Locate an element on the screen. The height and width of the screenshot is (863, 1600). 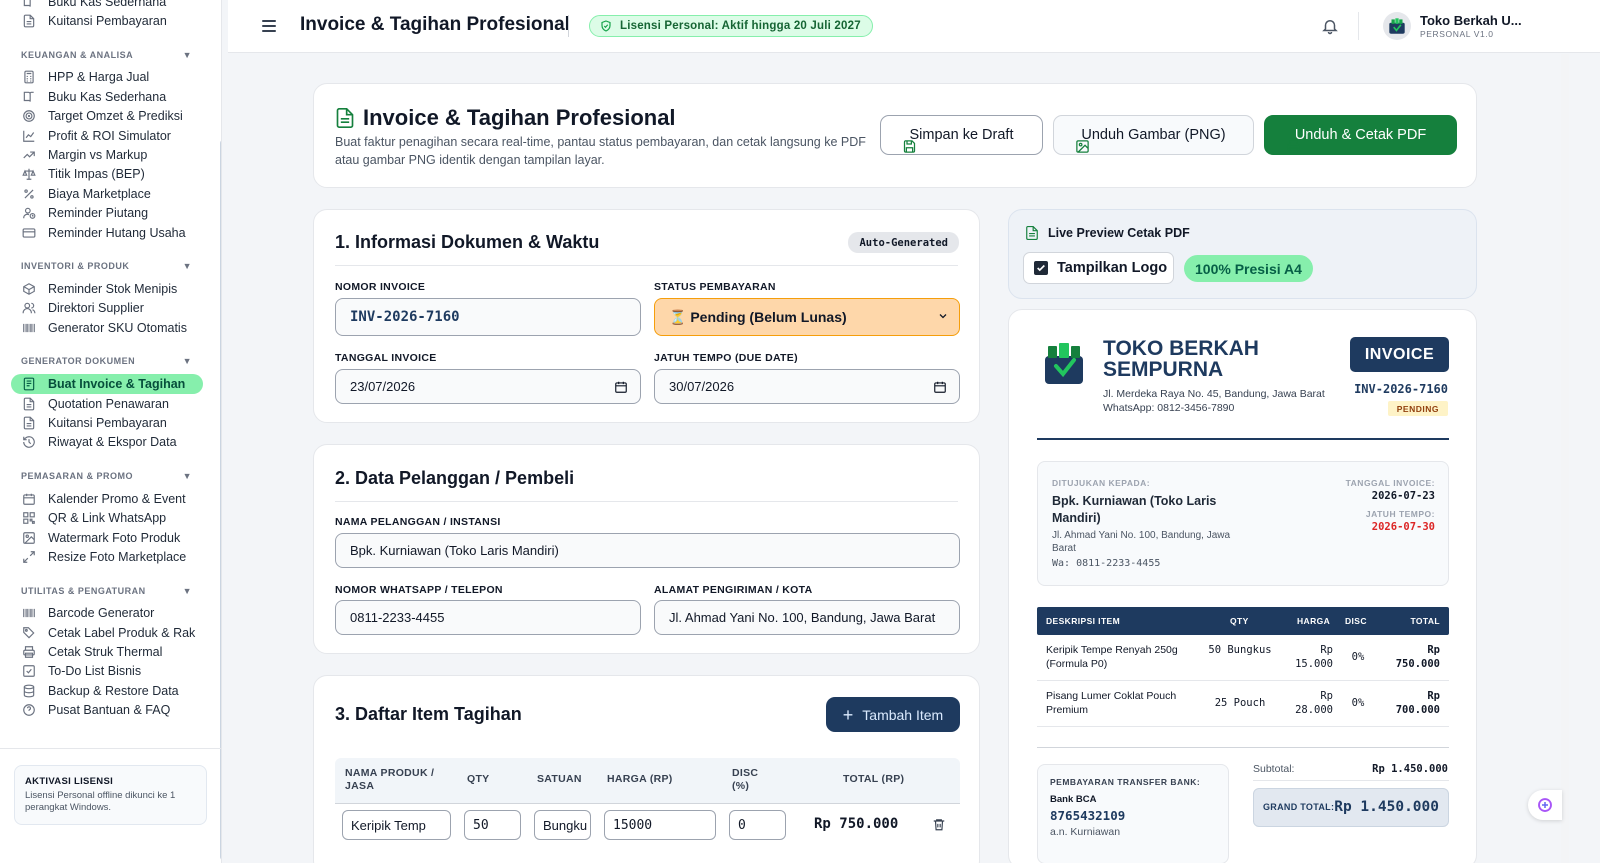
sidebar-item-quotation-penawaran: Quotation Penawaran is located at coordinates (107, 403).